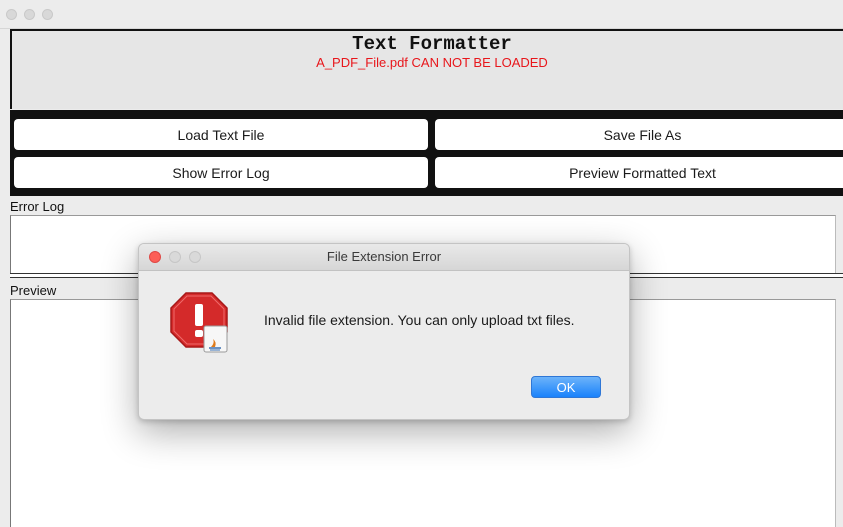  I want to click on load-status-message: A_PDF_File.pdf CAN NOT BE LOADED, so click(432, 62).